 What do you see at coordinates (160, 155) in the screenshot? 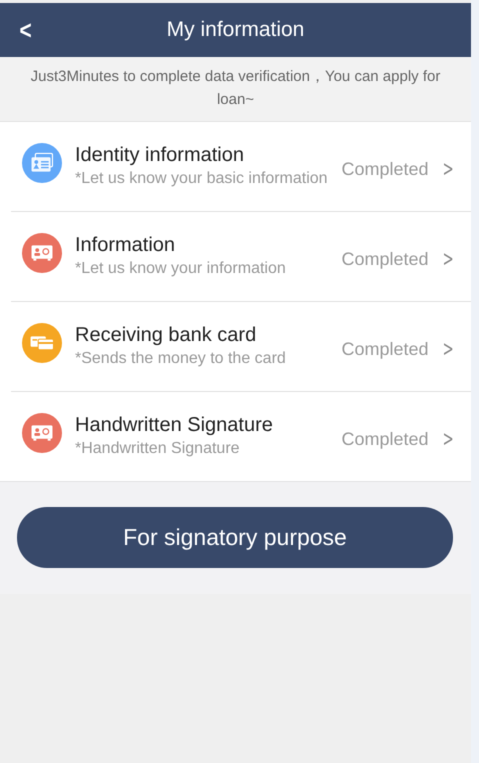
I see `item-title: Identity information` at bounding box center [160, 155].